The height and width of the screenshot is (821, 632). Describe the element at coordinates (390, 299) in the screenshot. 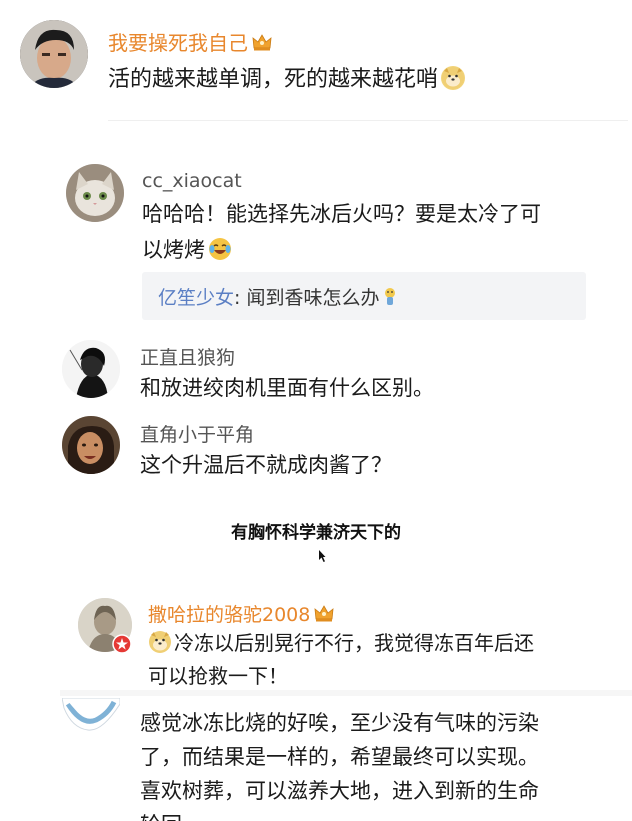

I see `drool-emoji-icon` at that location.